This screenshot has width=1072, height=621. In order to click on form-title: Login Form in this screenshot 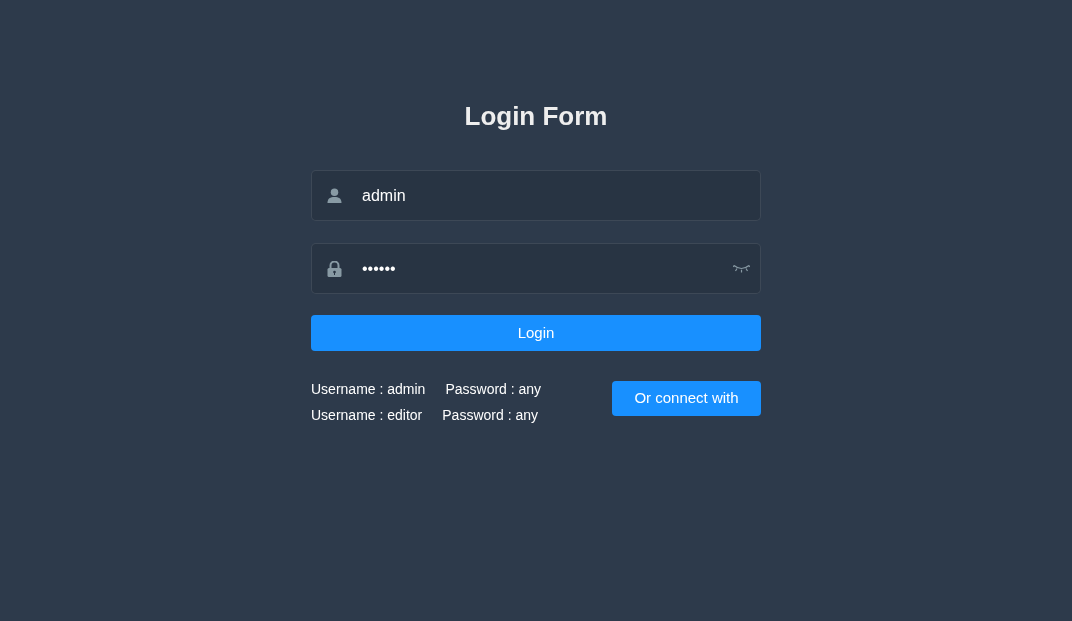, I will do `click(536, 116)`.